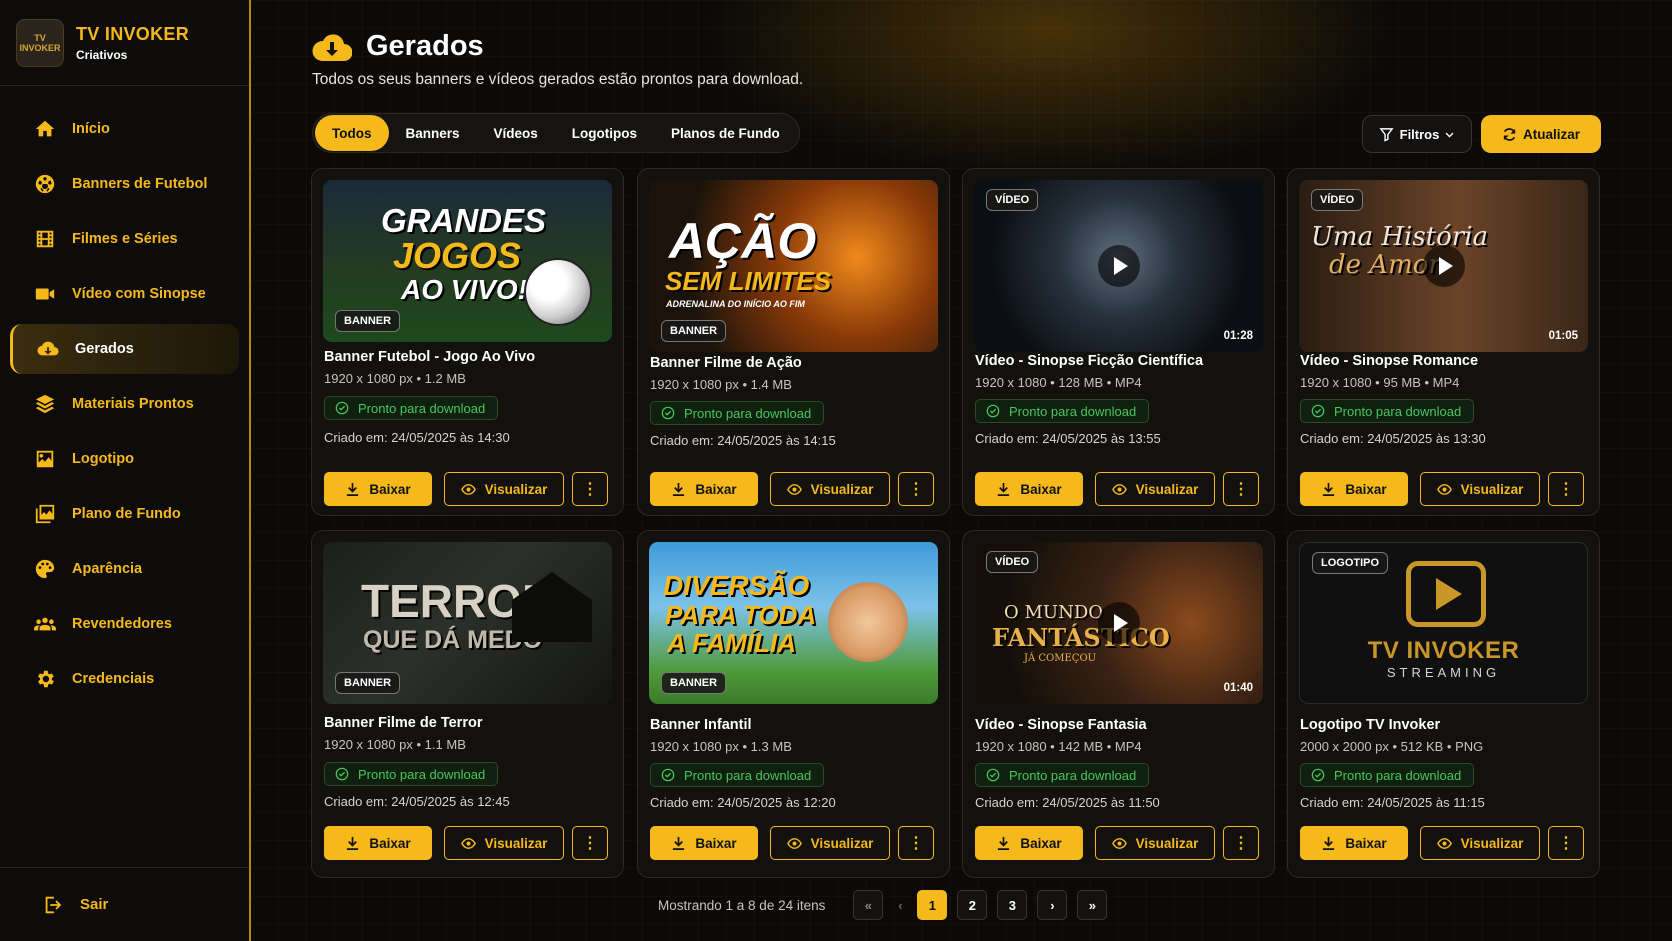 This screenshot has height=941, width=1672. What do you see at coordinates (124, 624) in the screenshot?
I see `sidebar-item-revendedores: Revendedores` at bounding box center [124, 624].